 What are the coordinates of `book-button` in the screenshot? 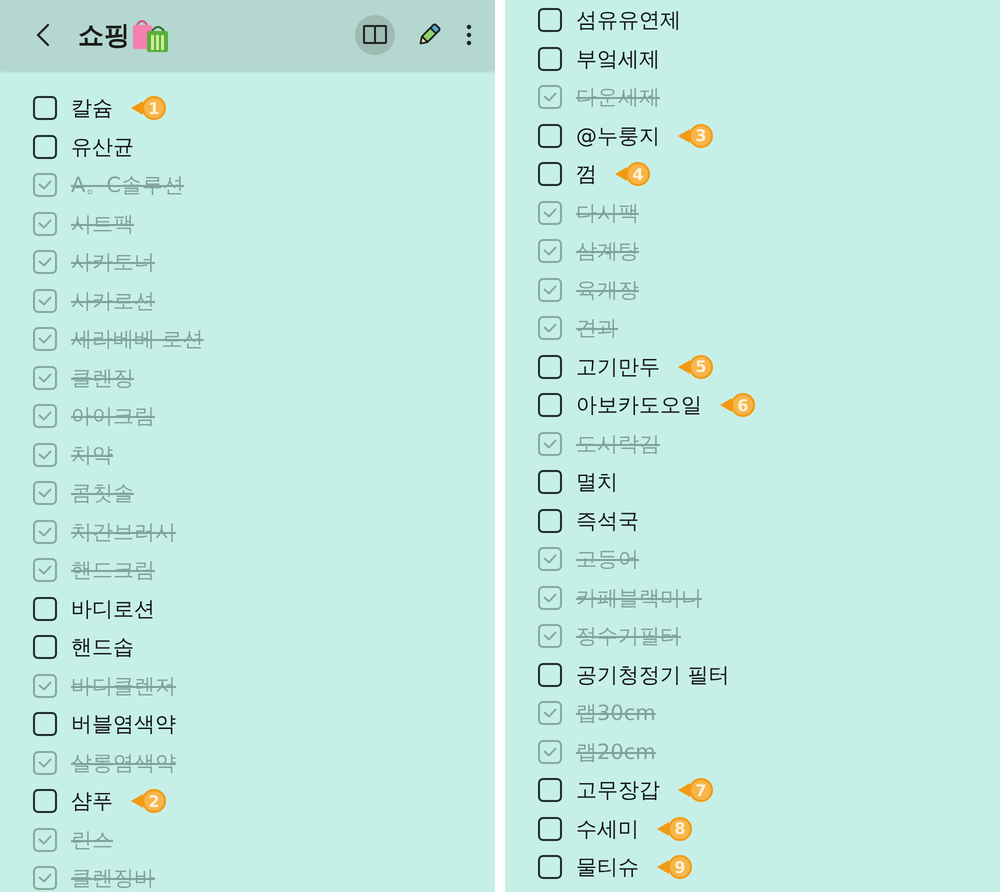 It's located at (375, 35).